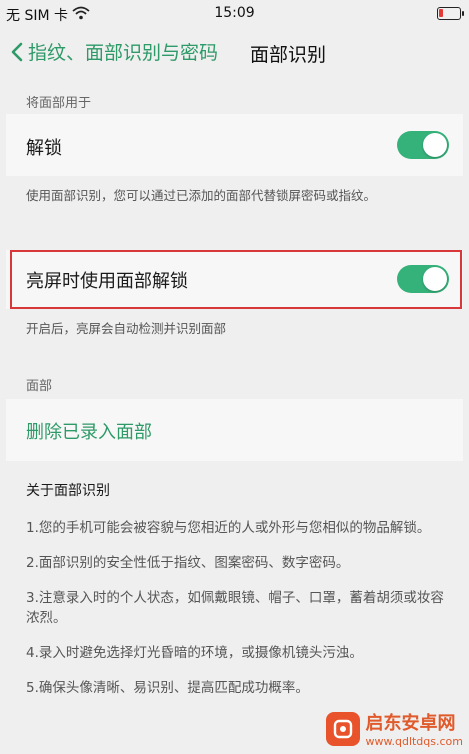 This screenshot has width=469, height=754. What do you see at coordinates (234, 53) in the screenshot?
I see `title-bar: 指纹、面部识别与密码 面部识别` at bounding box center [234, 53].